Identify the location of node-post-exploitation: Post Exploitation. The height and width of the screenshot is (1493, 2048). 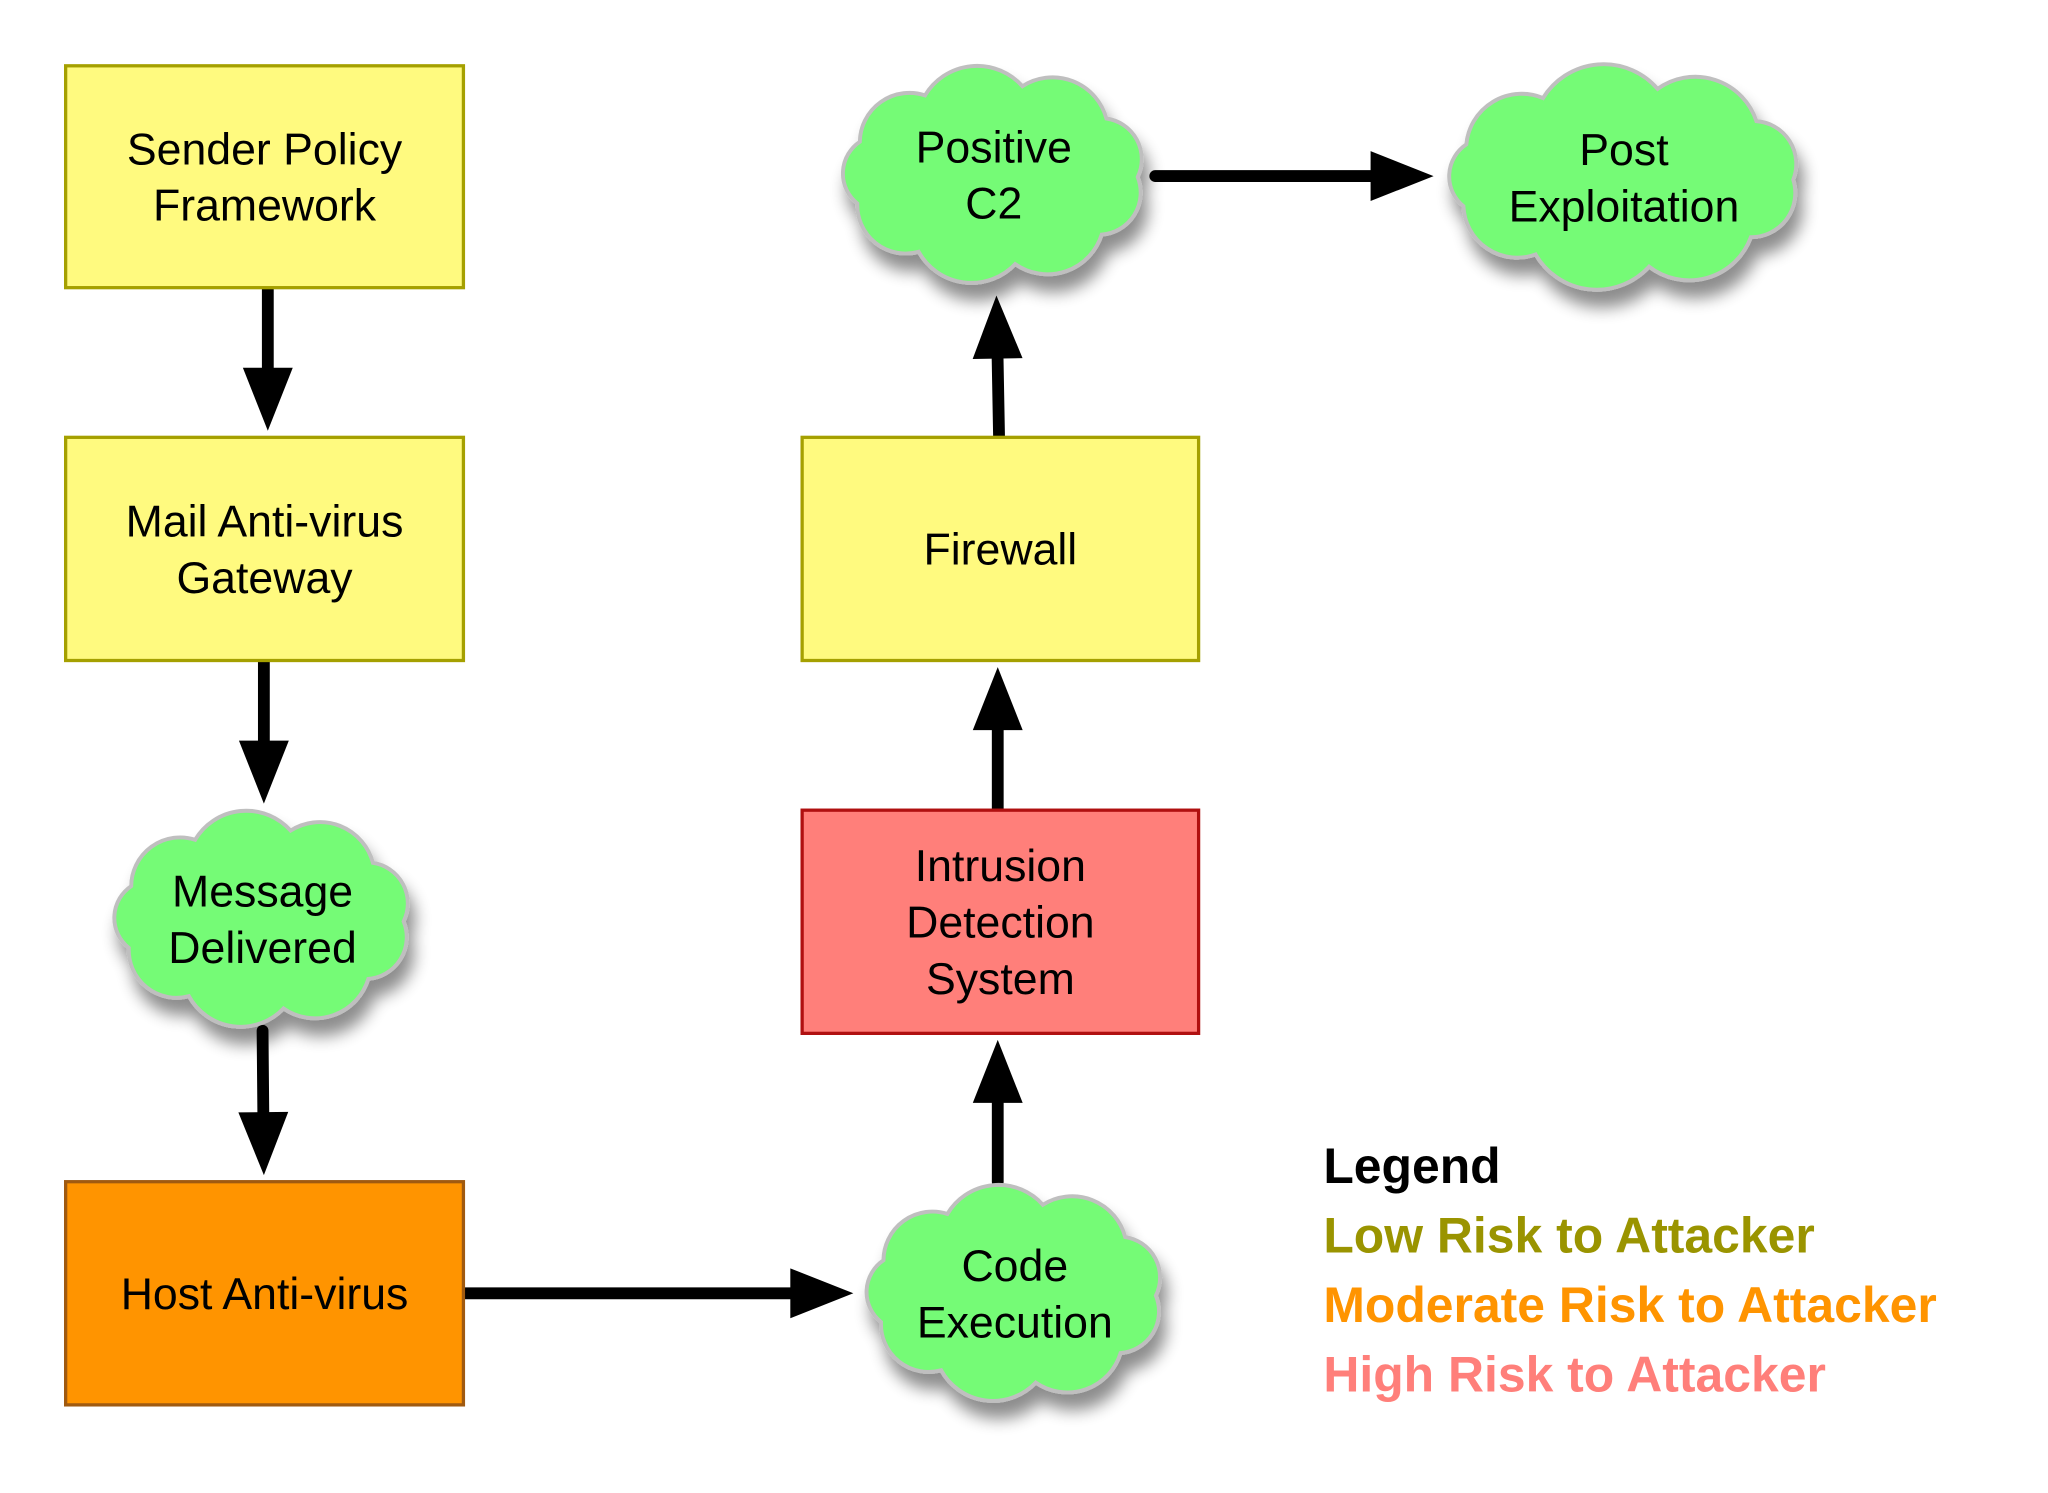
(1623, 177).